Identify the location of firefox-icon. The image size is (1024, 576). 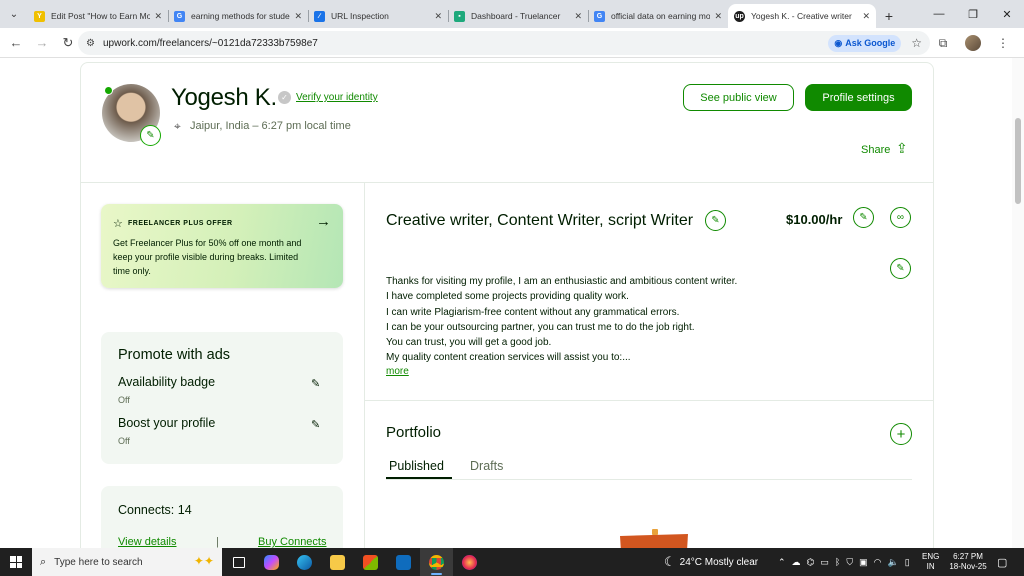
(469, 562).